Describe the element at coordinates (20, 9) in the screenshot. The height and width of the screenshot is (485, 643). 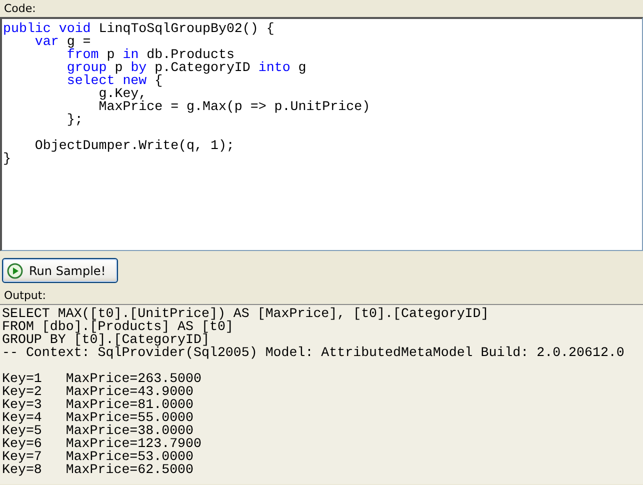
I see `code-label: Code:` at that location.